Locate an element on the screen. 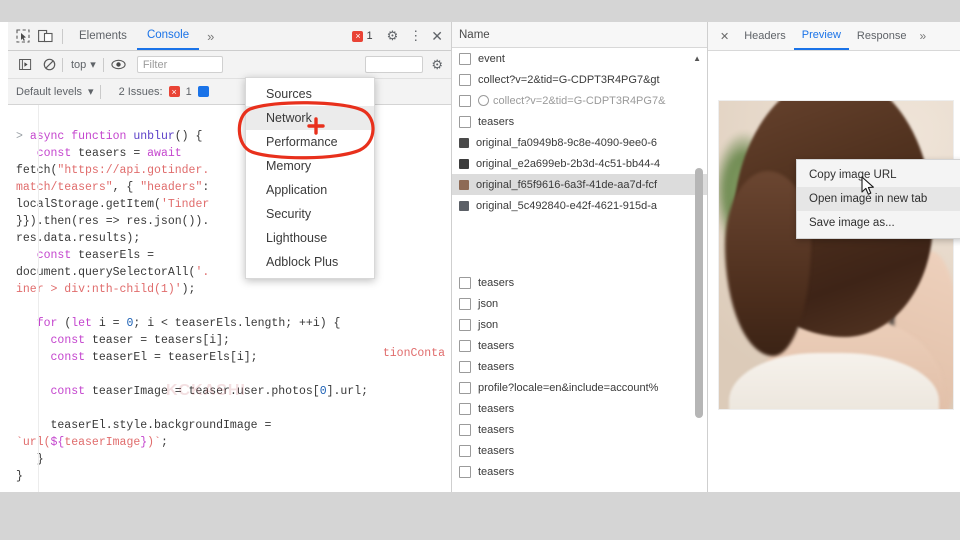 The height and width of the screenshot is (540, 960). issues-info-icon is located at coordinates (203, 91).